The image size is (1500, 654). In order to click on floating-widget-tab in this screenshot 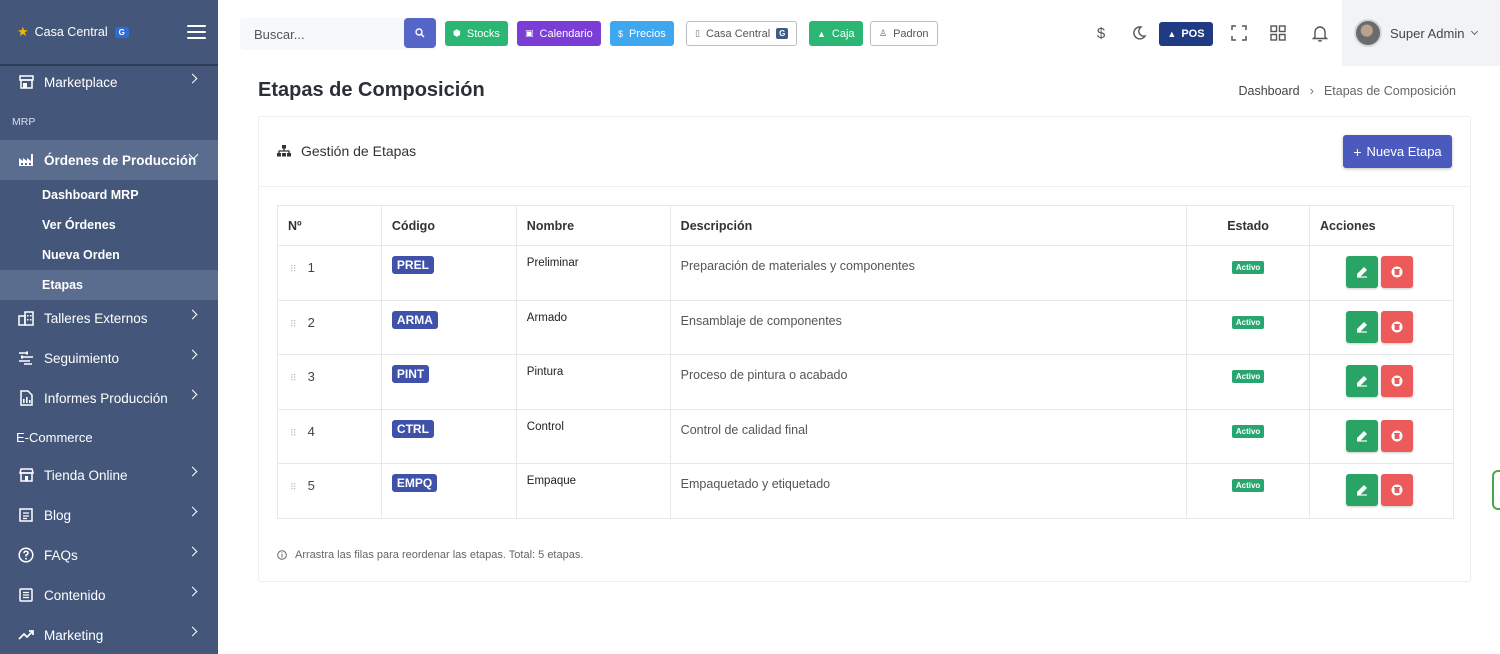, I will do `click(1496, 490)`.